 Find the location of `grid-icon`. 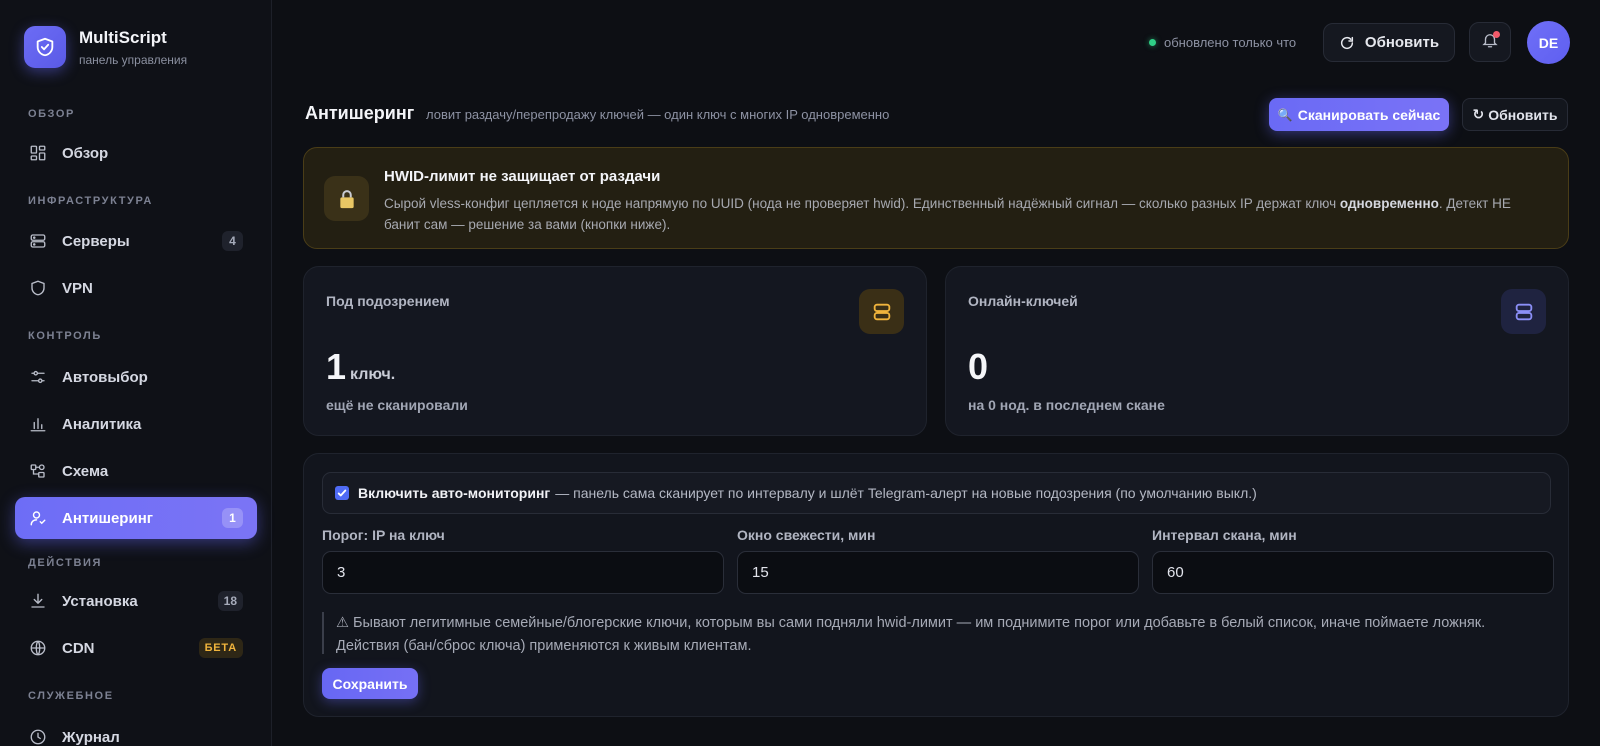

grid-icon is located at coordinates (38, 153).